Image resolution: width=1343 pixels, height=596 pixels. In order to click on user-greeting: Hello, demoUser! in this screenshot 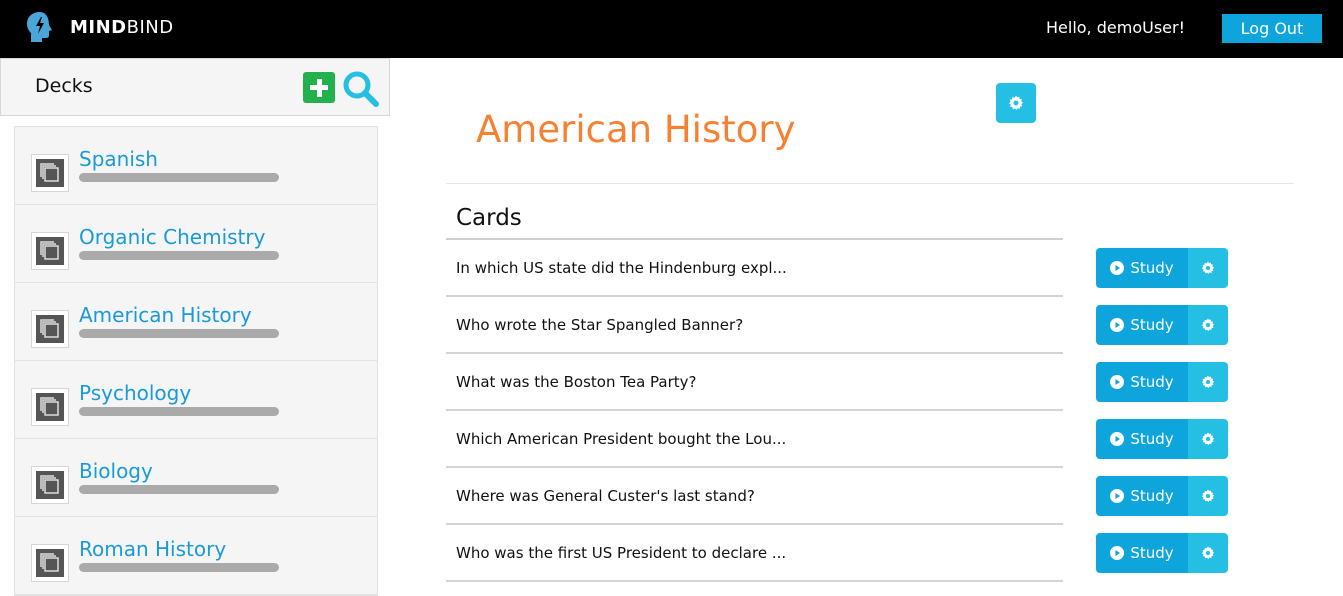, I will do `click(1115, 27)`.